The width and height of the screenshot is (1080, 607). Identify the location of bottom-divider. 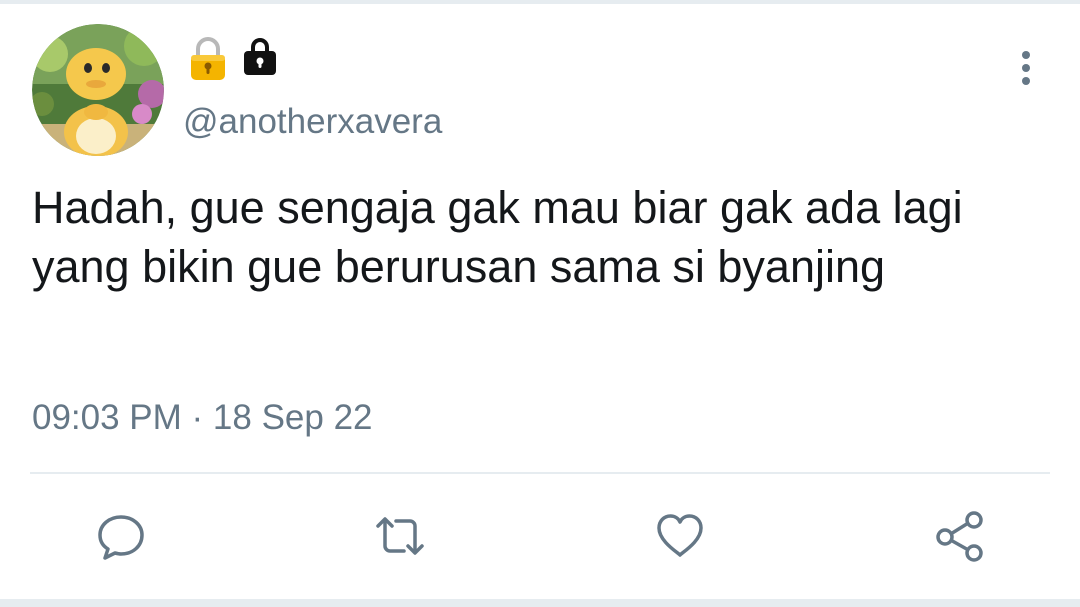
(540, 603).